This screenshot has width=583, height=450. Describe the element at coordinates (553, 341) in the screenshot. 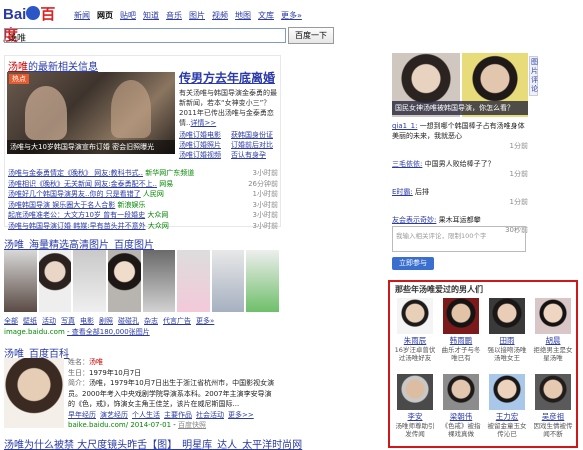

I see `person-name: 胡晨` at that location.